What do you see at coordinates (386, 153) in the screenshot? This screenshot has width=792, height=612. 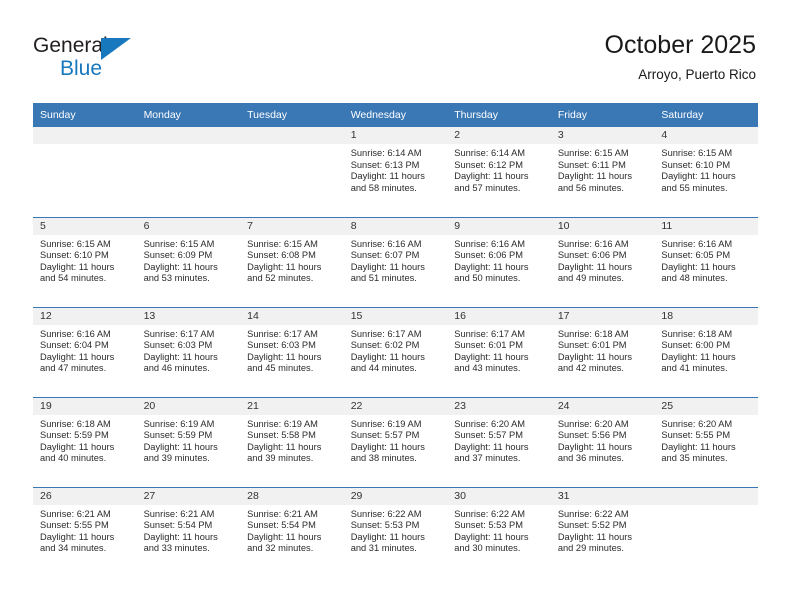 I see `day-detail-line: Sunrise: 6:14 AM` at bounding box center [386, 153].